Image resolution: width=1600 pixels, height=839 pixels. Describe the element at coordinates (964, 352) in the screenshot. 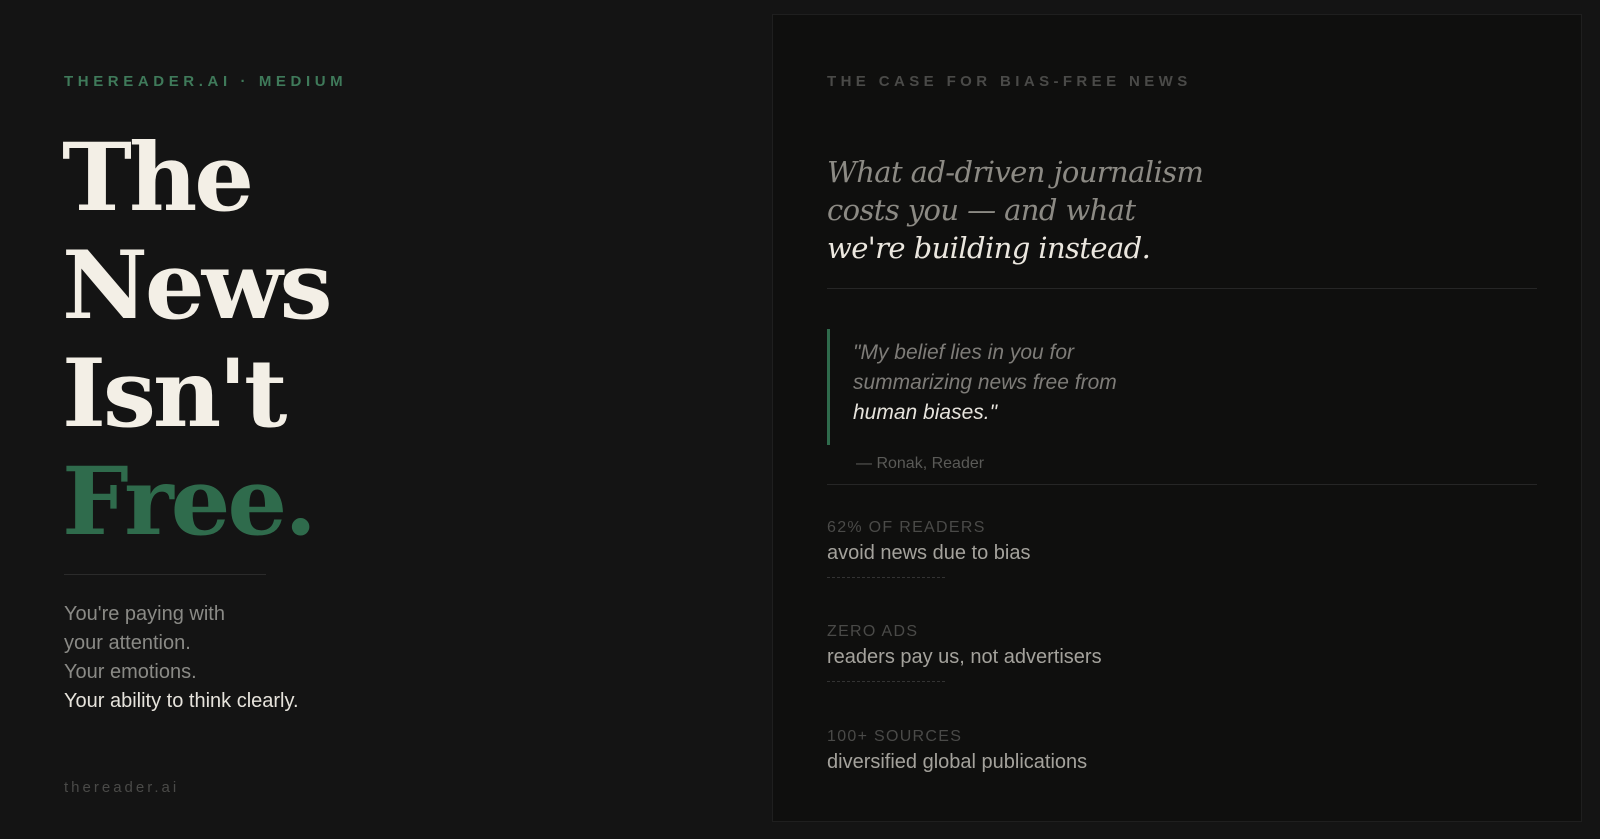

I see `quote-line-1: "My belief lies in you for` at that location.